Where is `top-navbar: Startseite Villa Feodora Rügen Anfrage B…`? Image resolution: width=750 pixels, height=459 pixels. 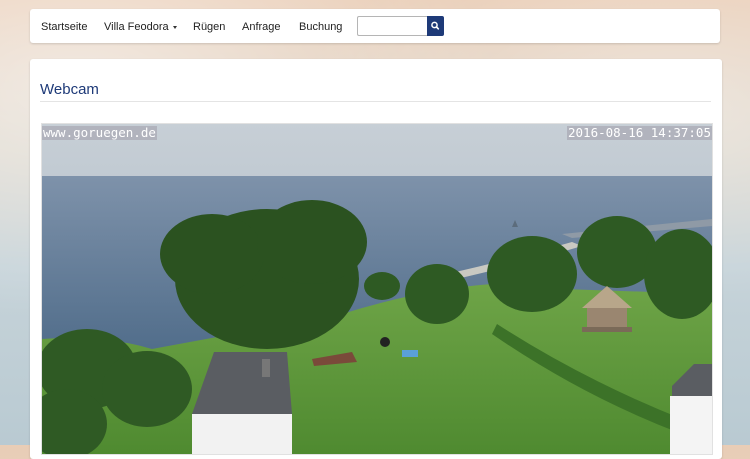 top-navbar: Startseite Villa Feodora Rügen Anfrage B… is located at coordinates (375, 26).